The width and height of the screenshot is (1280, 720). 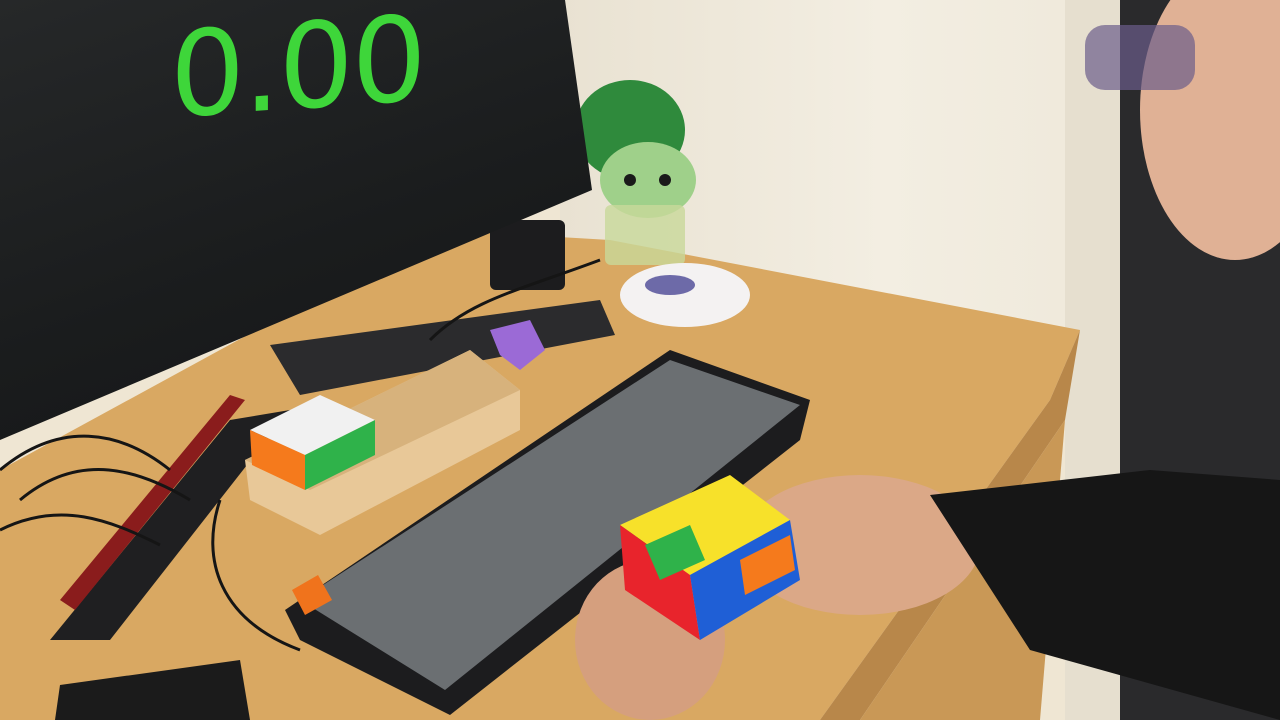 I want to click on speaker, so click(x=527, y=255).